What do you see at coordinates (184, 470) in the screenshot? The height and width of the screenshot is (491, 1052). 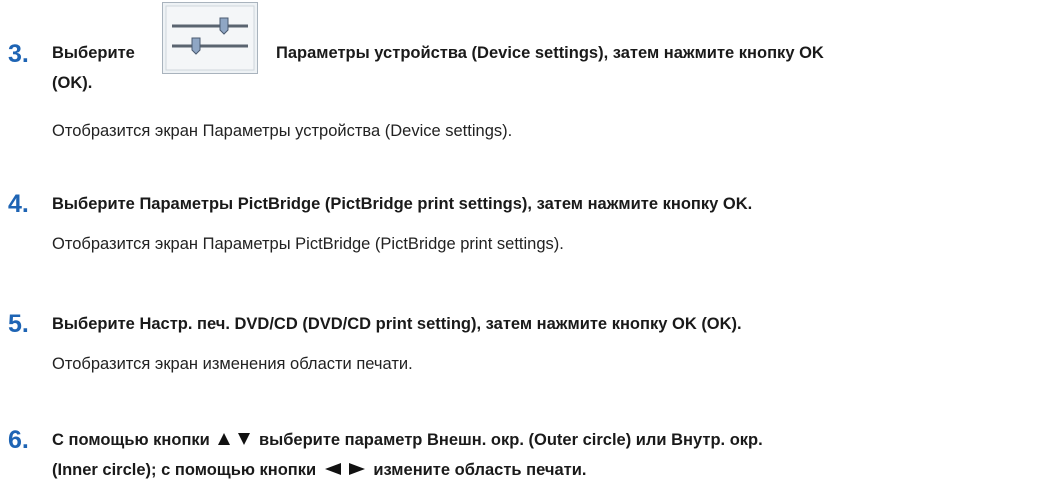 I see `step-title-line2-part1: (Inner circle); с помощью кнопки` at bounding box center [184, 470].